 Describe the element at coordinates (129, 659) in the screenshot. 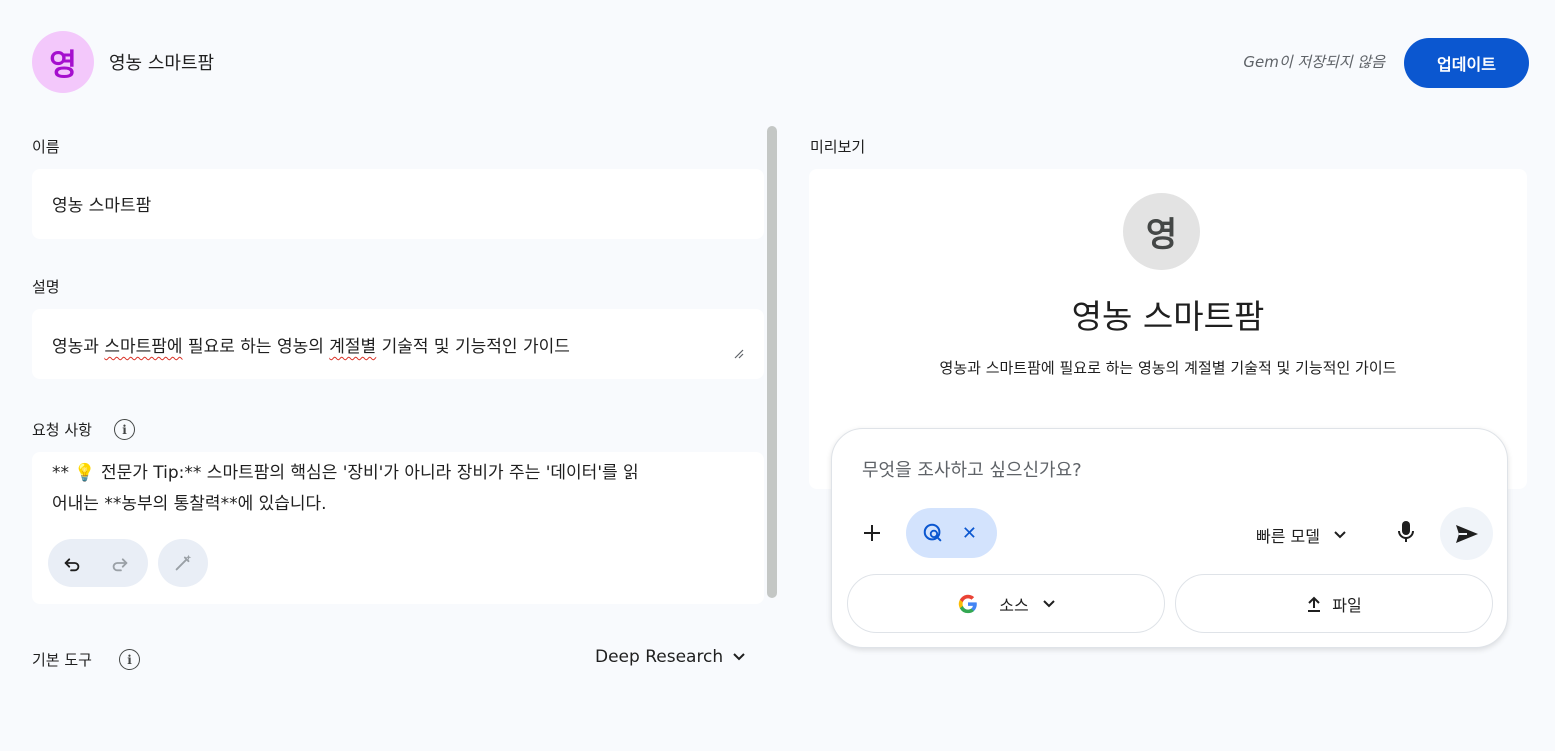

I see `tools-info-icon: i` at that location.